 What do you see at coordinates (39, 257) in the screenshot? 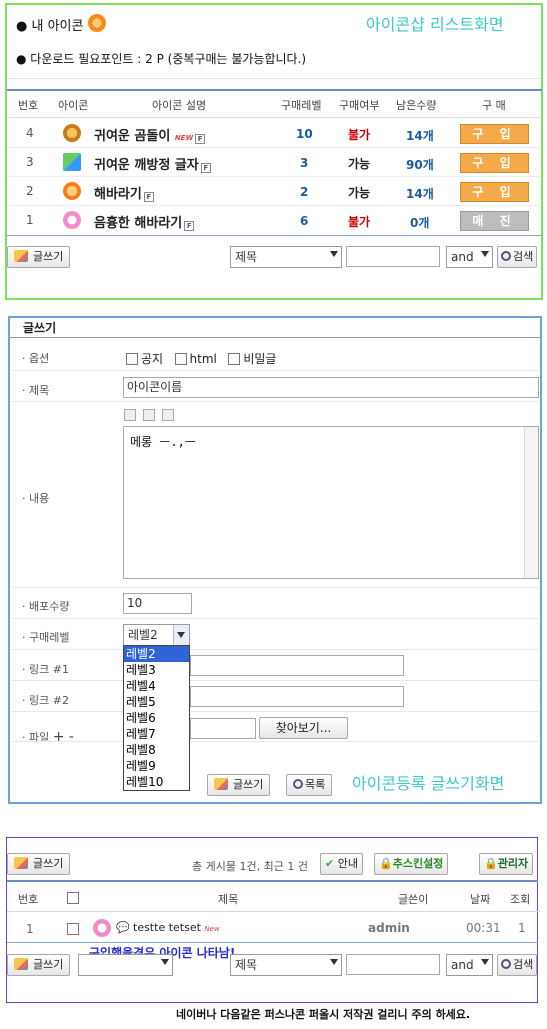
I see `write-button: 글쓰기` at bounding box center [39, 257].